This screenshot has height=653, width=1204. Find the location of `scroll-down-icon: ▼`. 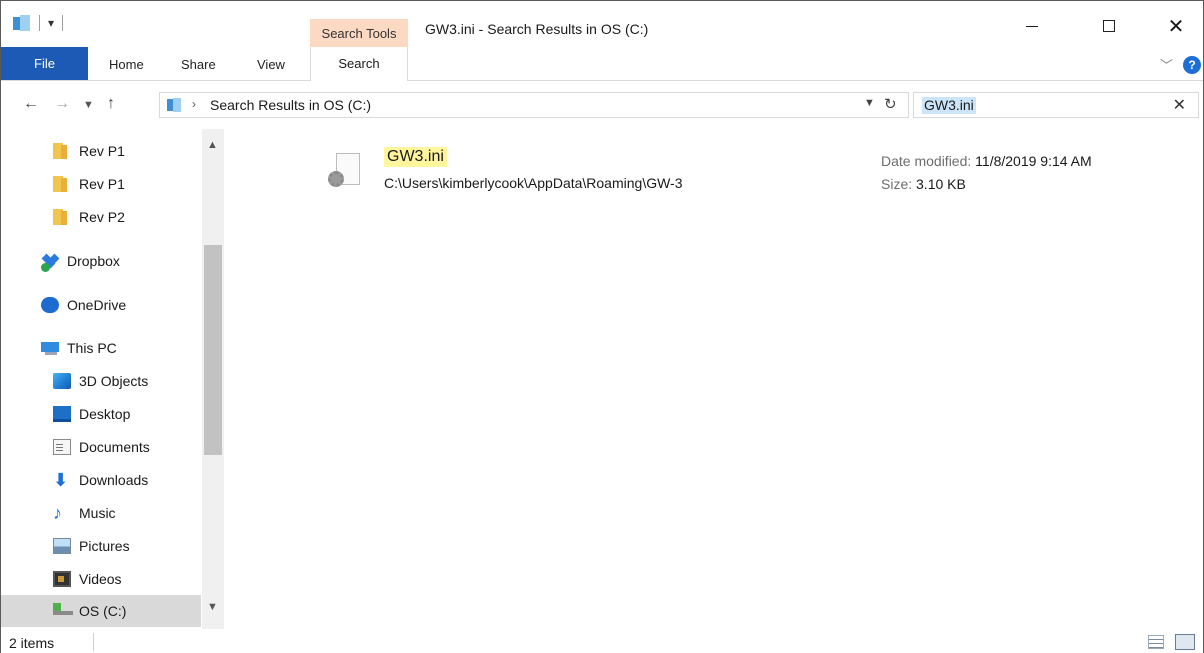

scroll-down-icon: ▼ is located at coordinates (212, 607).